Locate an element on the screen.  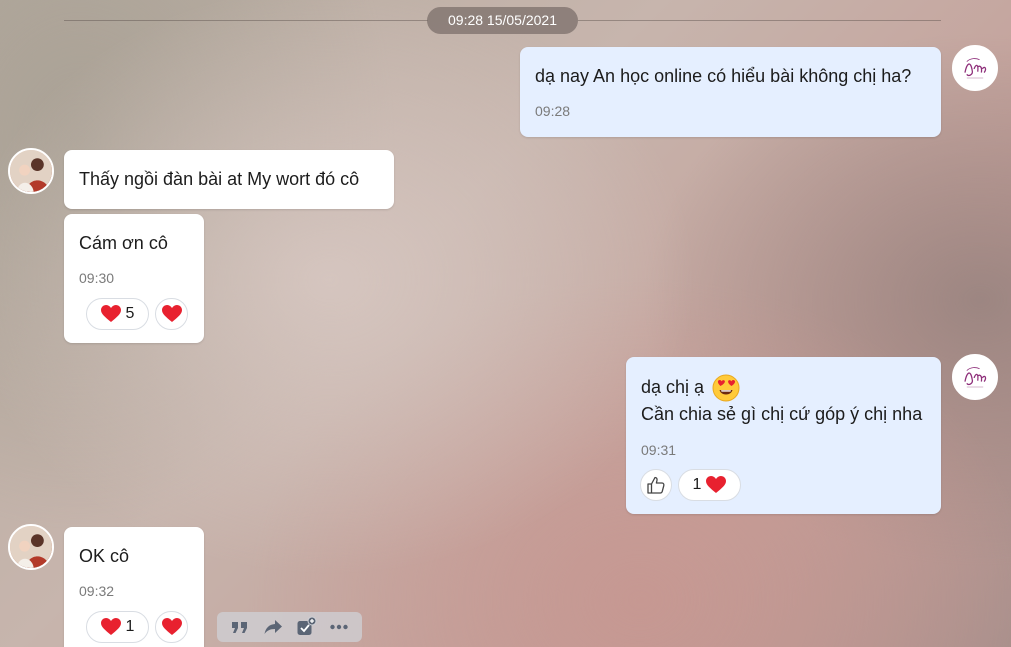
add-task-button is located at coordinates (306, 627).